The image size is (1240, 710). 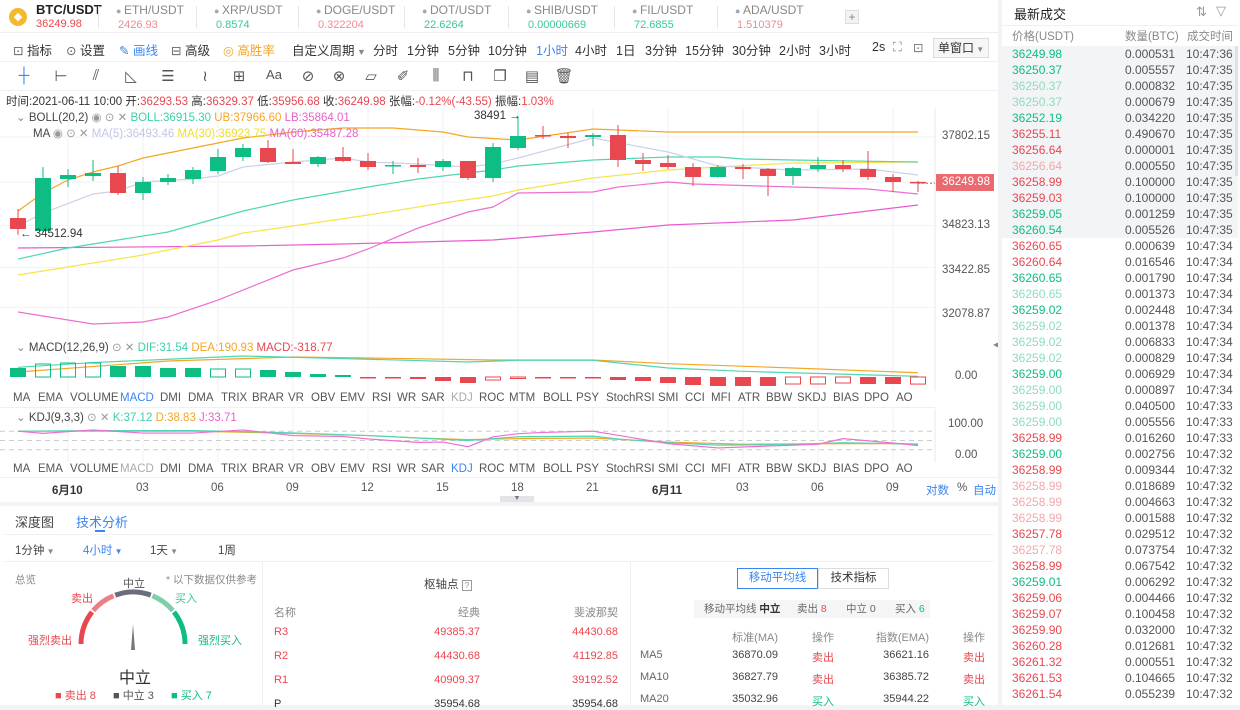 What do you see at coordinates (467, 585) in the screenshot?
I see `help-icon: ?` at bounding box center [467, 585].